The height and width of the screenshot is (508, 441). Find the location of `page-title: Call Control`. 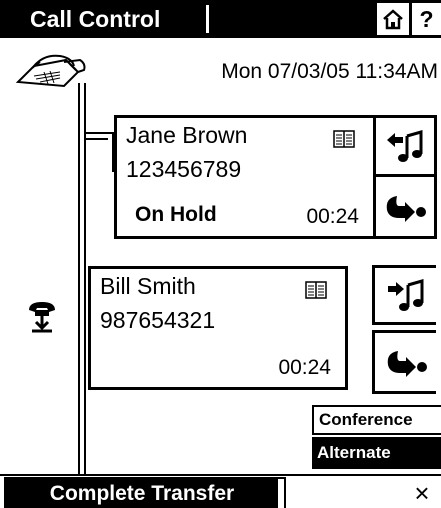

page-title: Call Control is located at coordinates (95, 19).